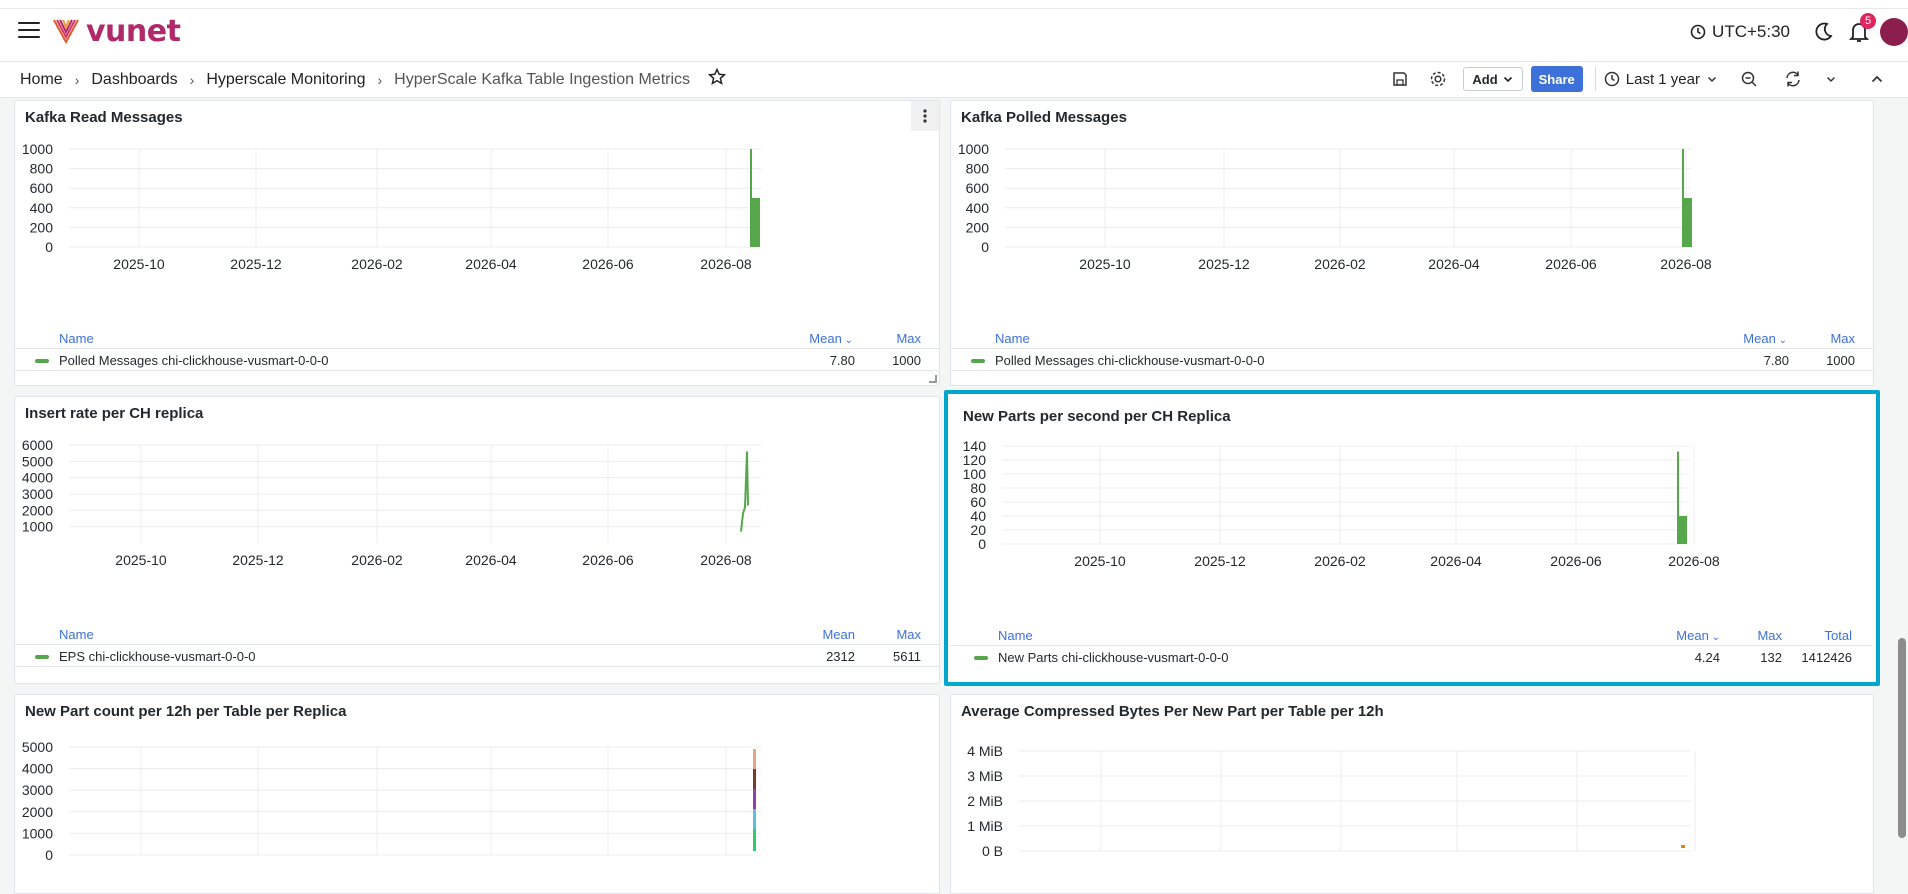  I want to click on series-spike-bar, so click(751, 198).